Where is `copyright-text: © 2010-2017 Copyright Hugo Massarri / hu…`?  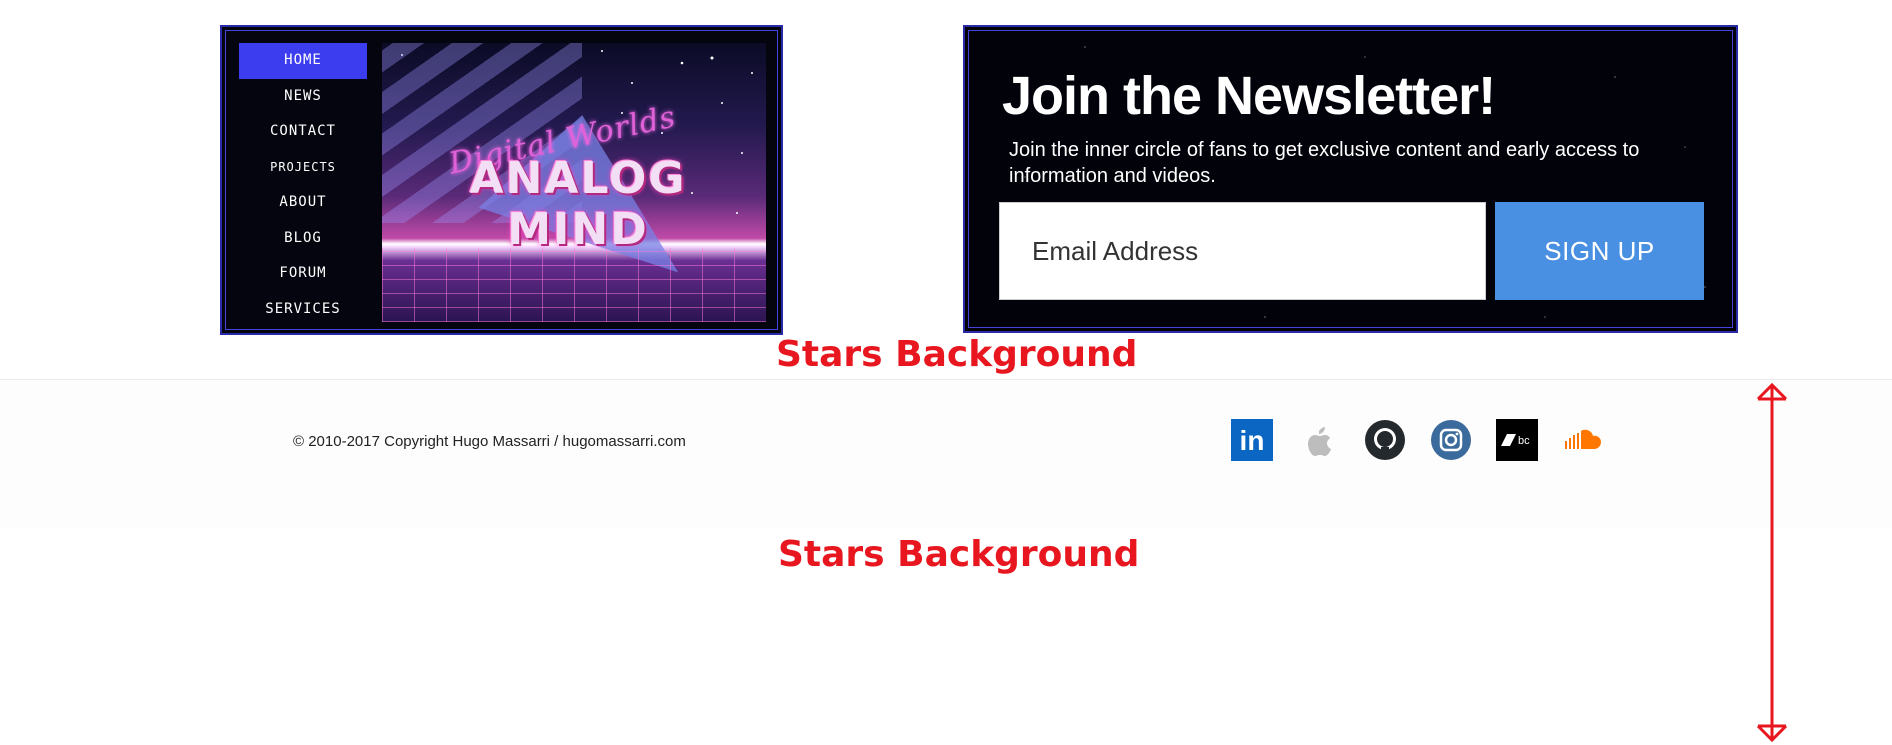
copyright-text: © 2010-2017 Copyright Hugo Massarri / hu… is located at coordinates (489, 441).